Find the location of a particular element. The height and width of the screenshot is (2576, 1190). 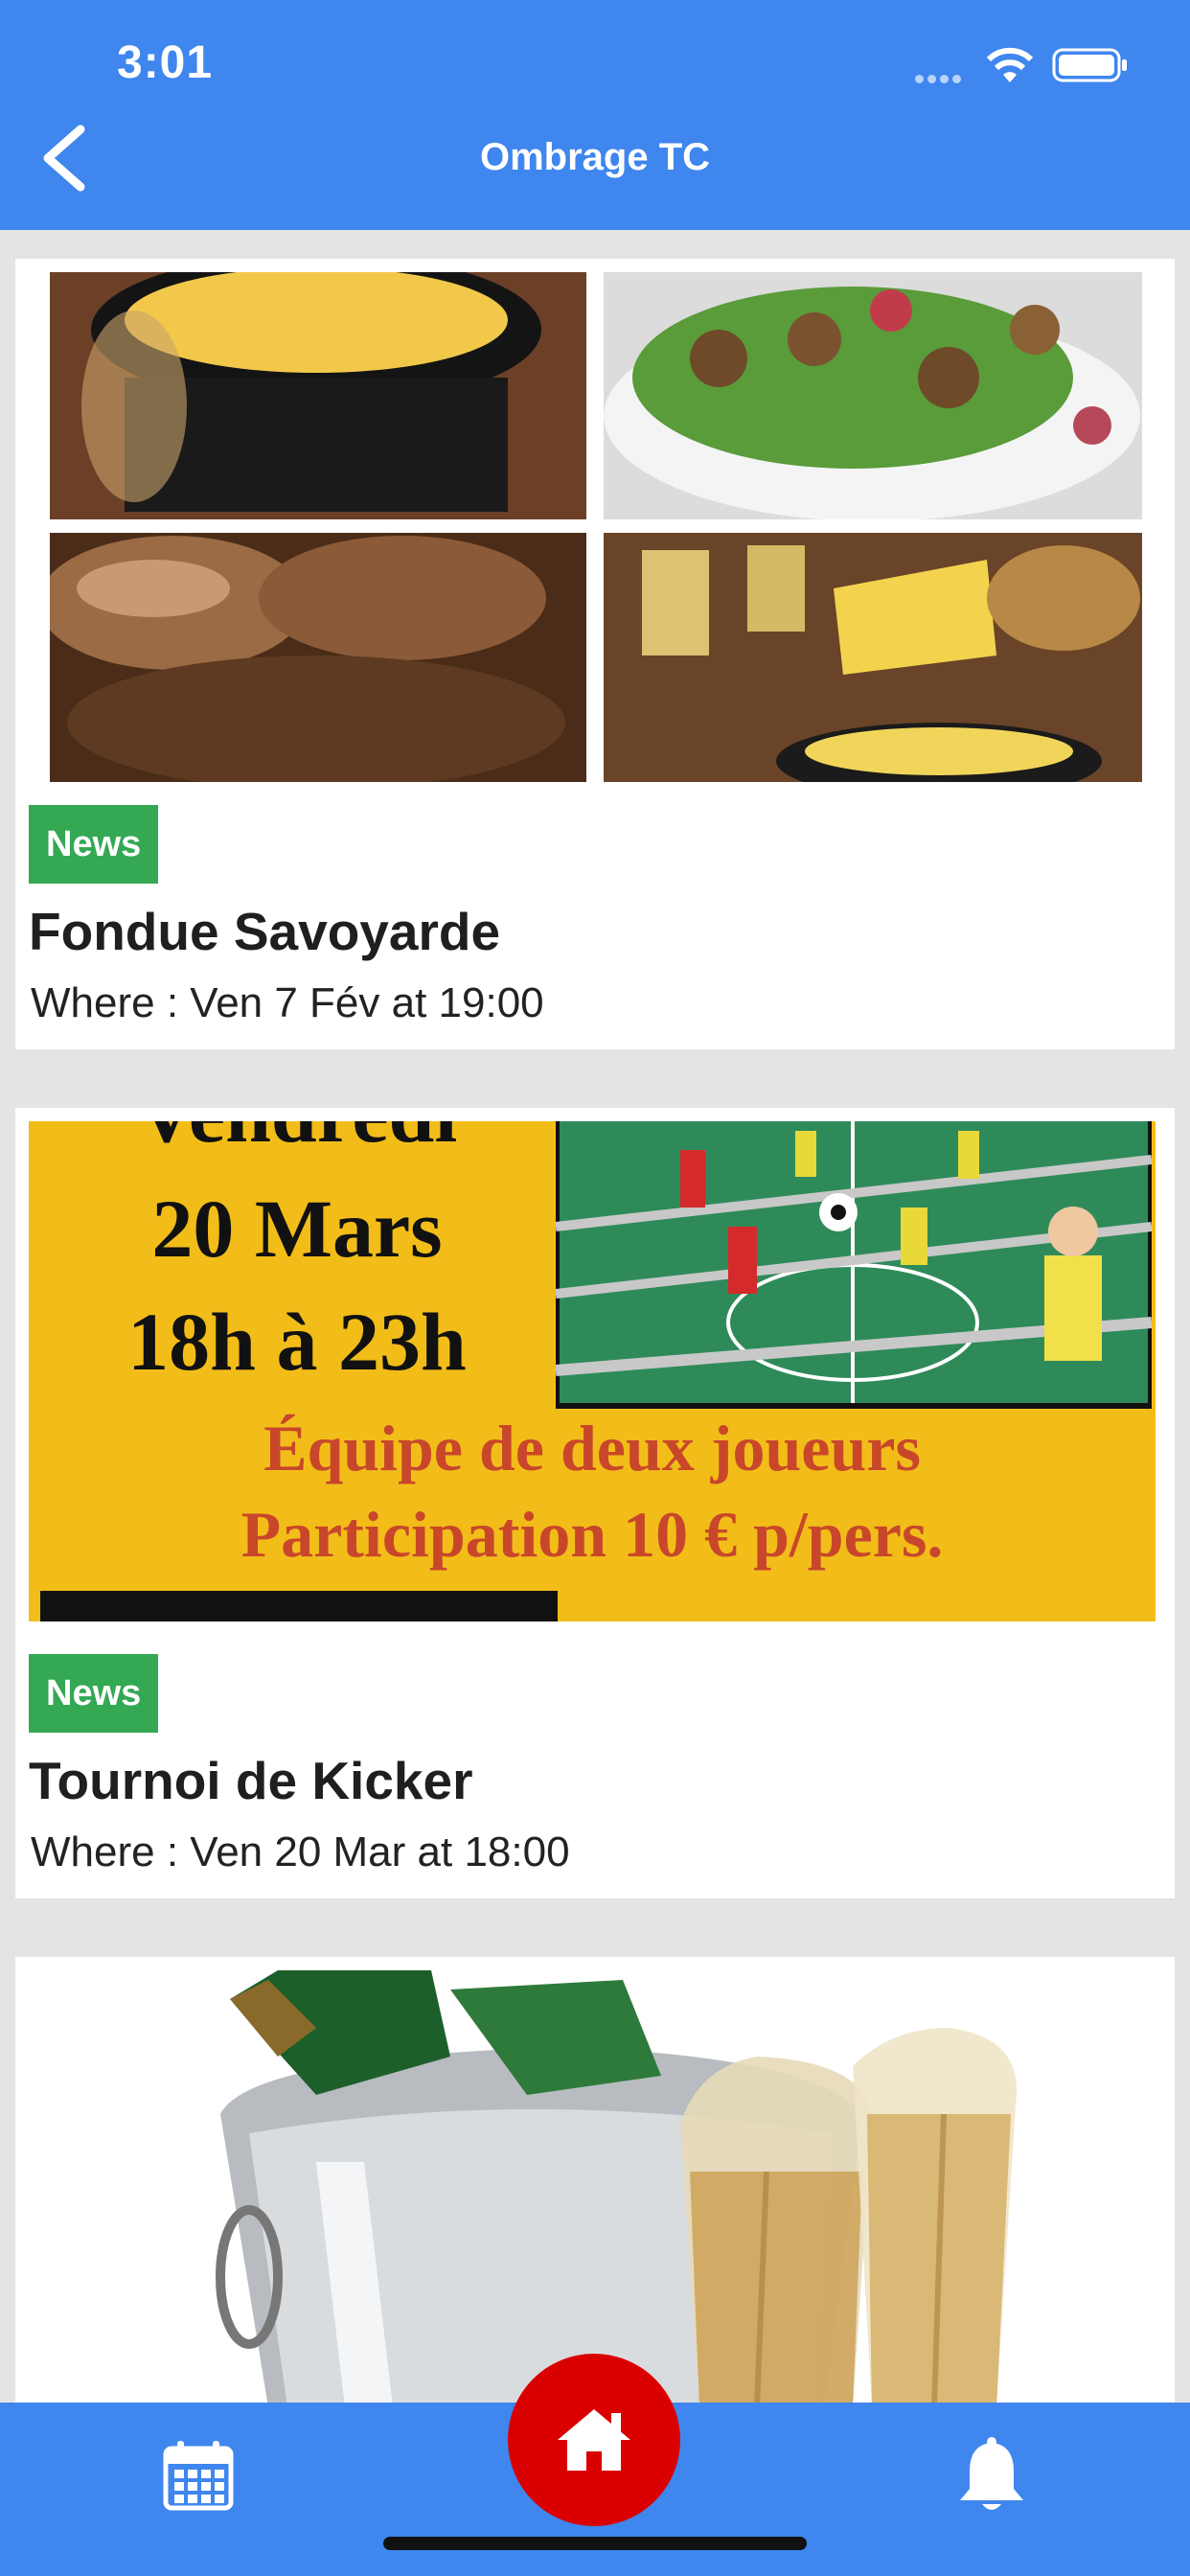

battery-icon is located at coordinates (1091, 65).